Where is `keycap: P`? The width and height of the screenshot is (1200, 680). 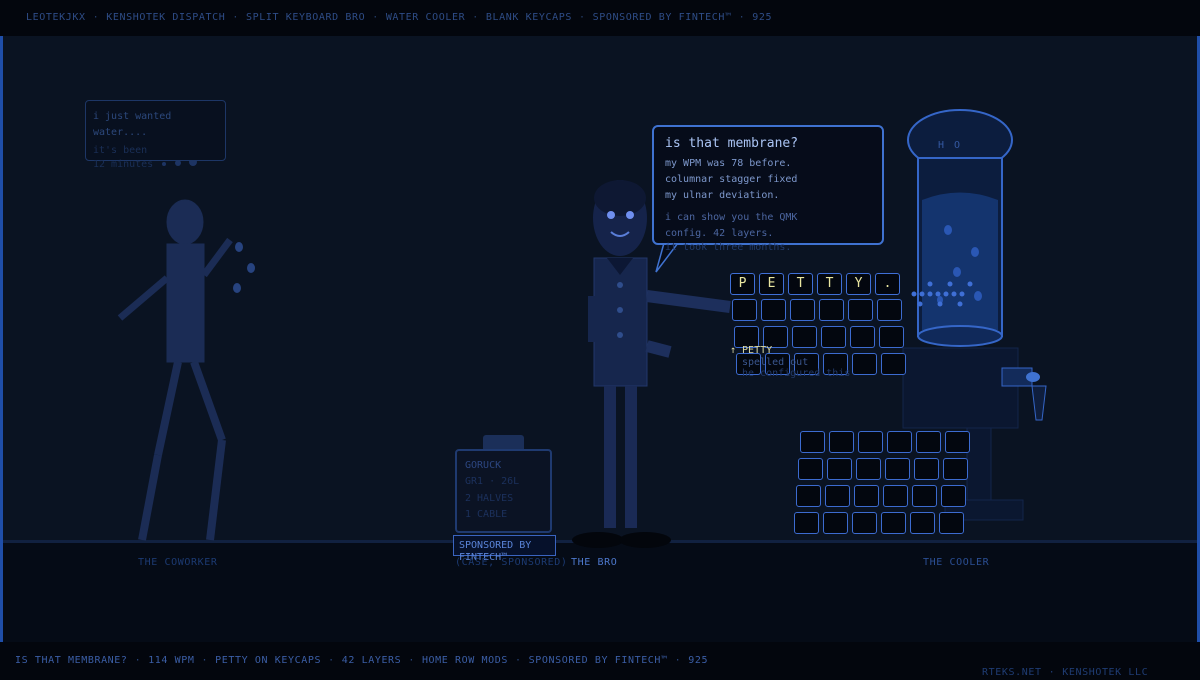
keycap: P is located at coordinates (742, 284).